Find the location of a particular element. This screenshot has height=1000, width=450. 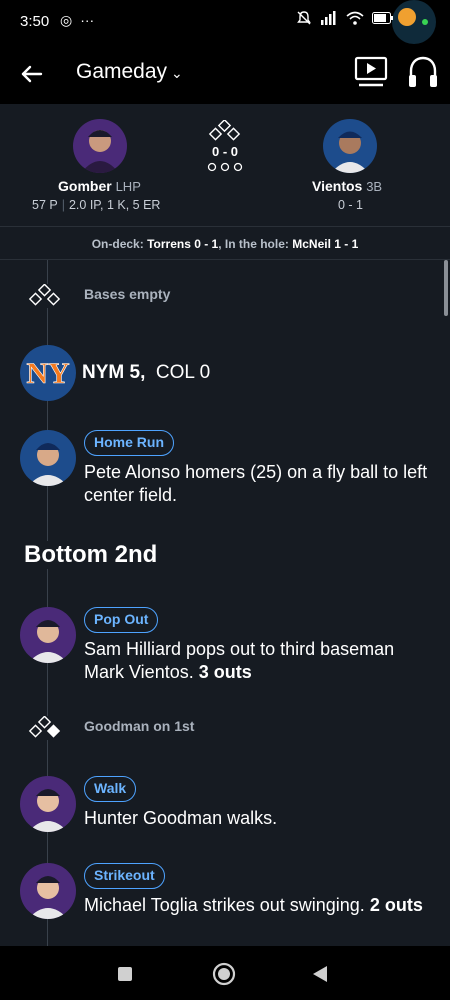

play-type-badge: Walk is located at coordinates (110, 789).